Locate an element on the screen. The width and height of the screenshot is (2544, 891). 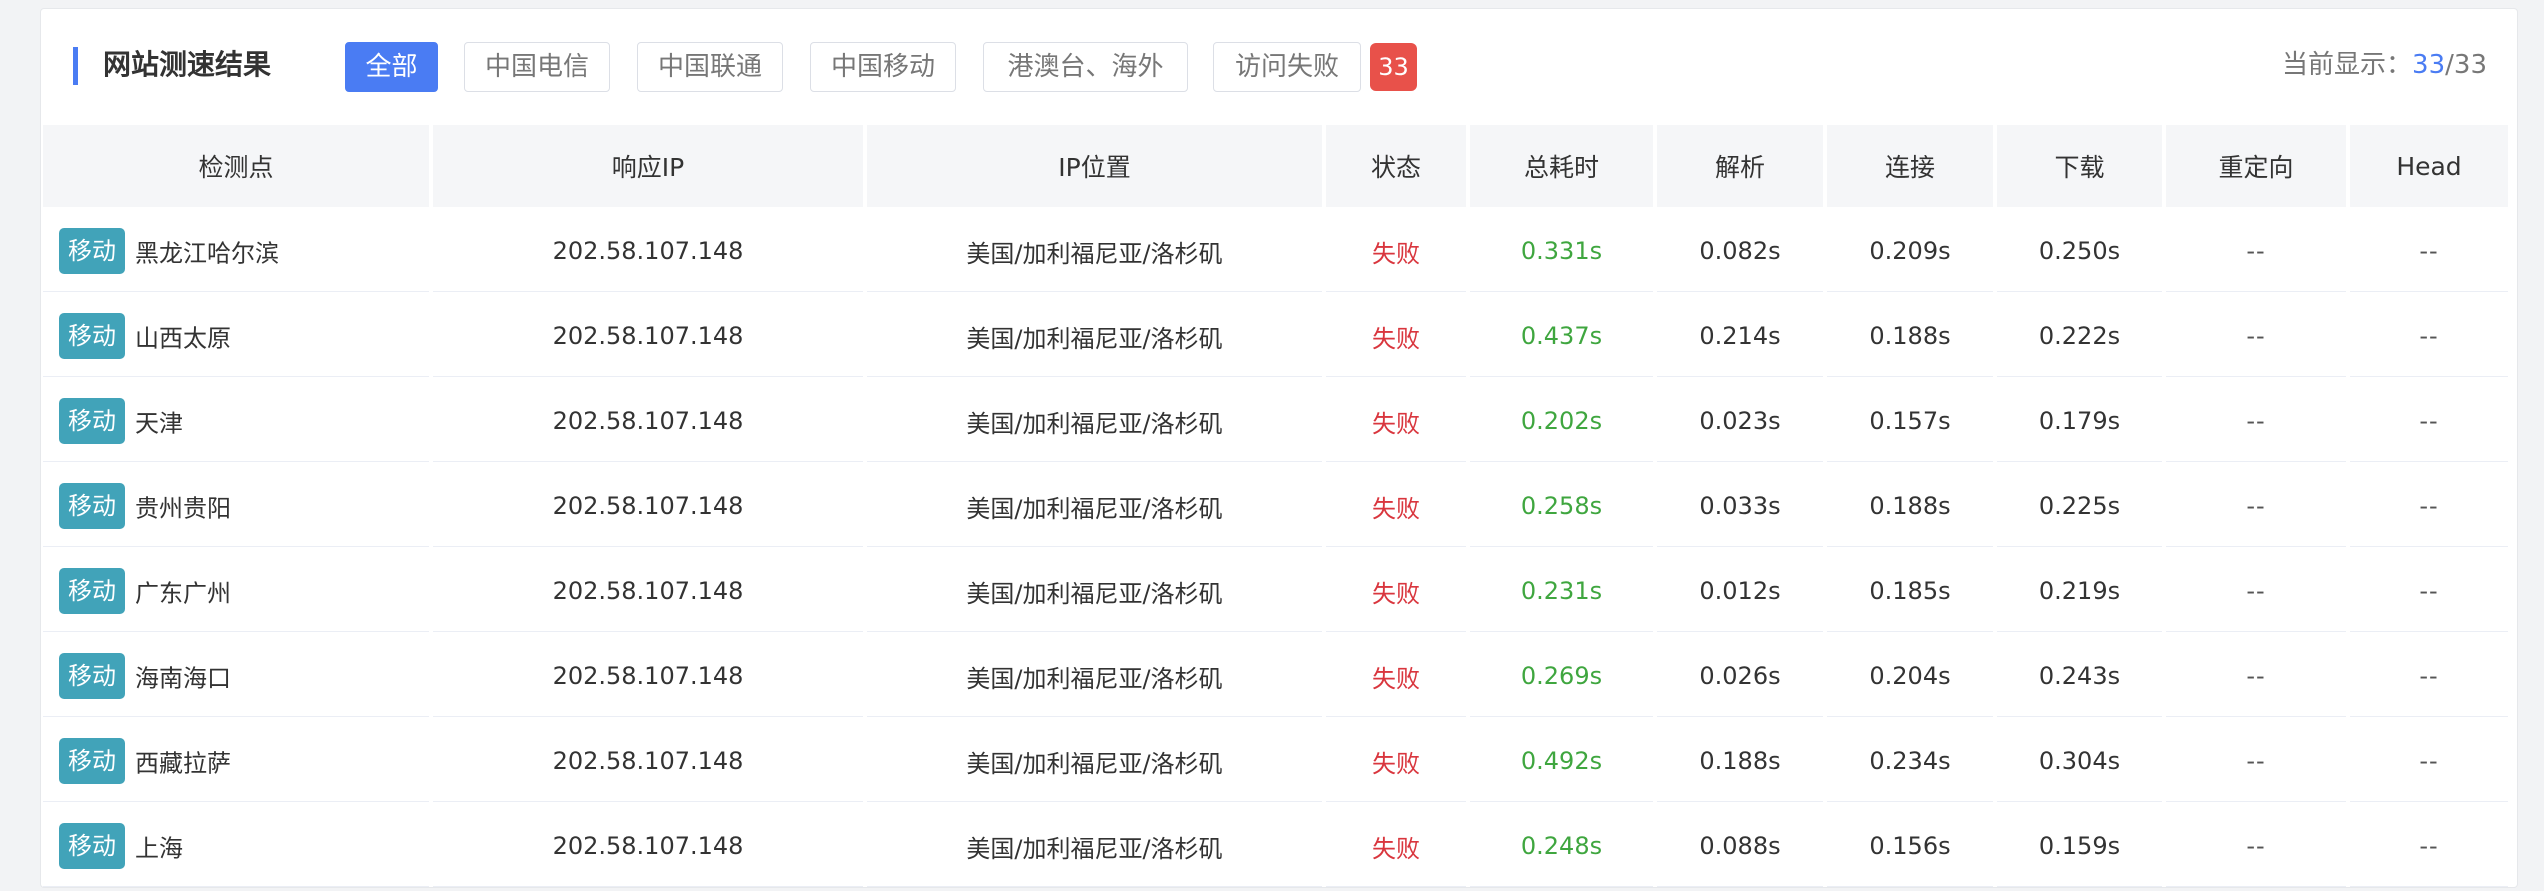
table-header-row: 检测点 响应IP IP位置 状态 总耗时 解析 连接 下载 重定向 Head is located at coordinates (1275, 166).